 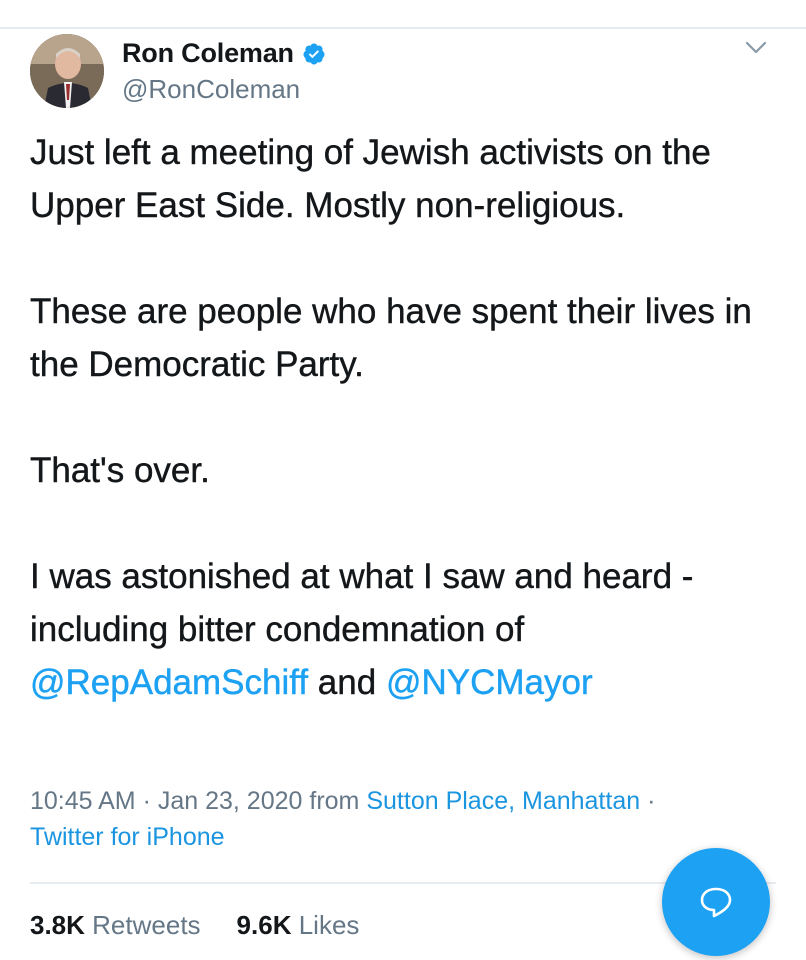 What do you see at coordinates (146, 925) in the screenshot?
I see `retweets-label: Retweets` at bounding box center [146, 925].